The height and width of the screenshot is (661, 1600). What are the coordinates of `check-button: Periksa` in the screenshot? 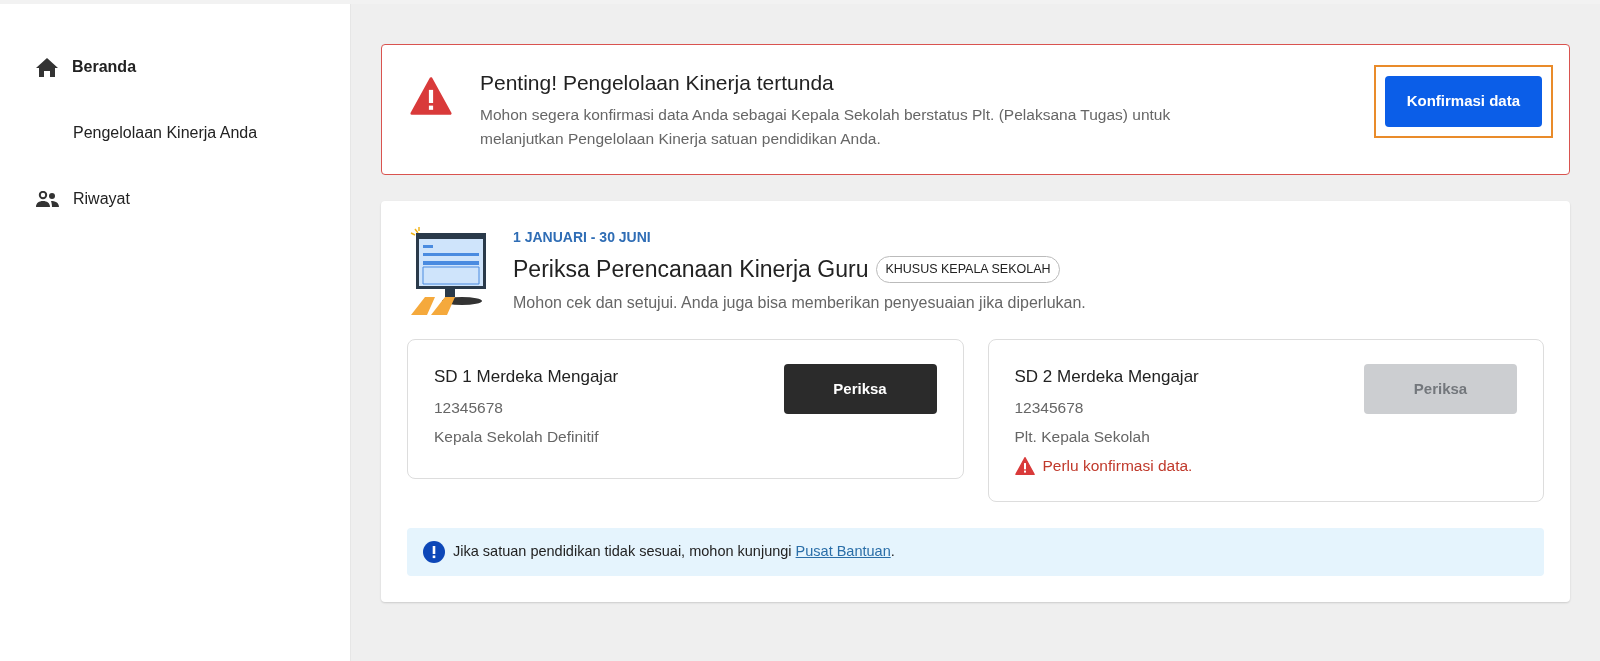 It's located at (860, 389).